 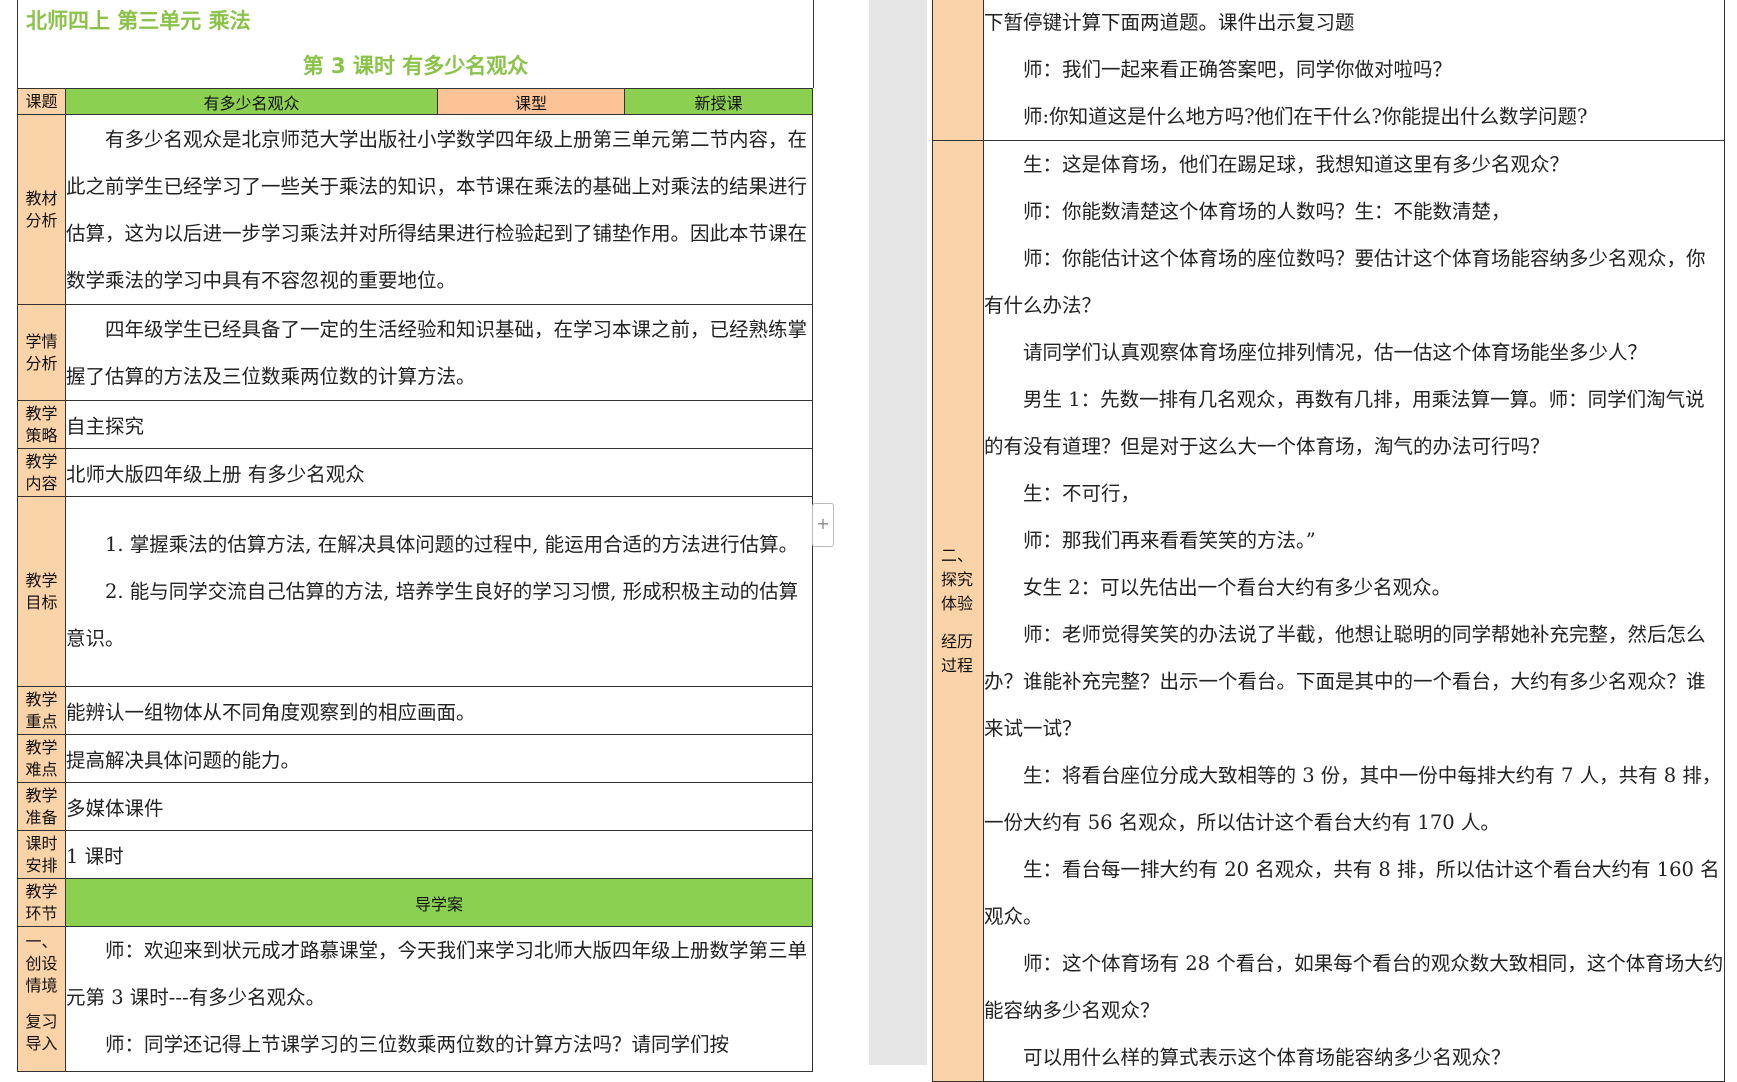 I want to click on section-label-text: 教学环节, so click(x=41, y=902).